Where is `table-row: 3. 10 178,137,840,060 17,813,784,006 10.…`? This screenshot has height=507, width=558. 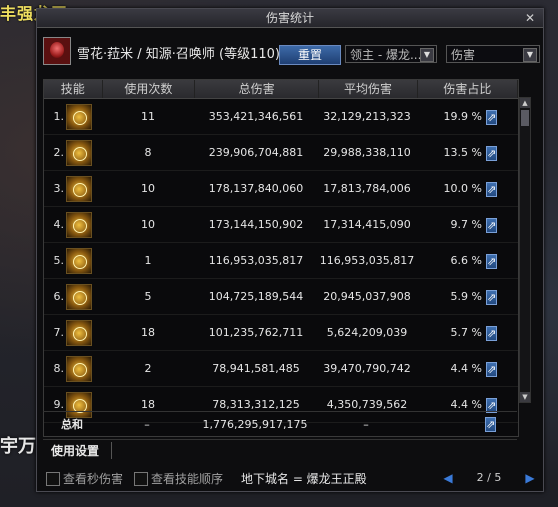 table-row: 3. 10 178,137,840,060 17,813,784,006 10.… is located at coordinates (281, 189).